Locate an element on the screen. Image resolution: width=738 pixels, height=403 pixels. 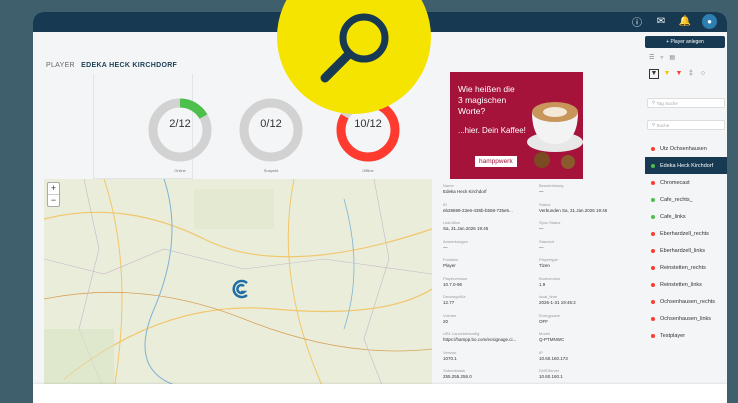
player-name: Edeka Heck Kirchdorf is located at coordinates (687, 165).